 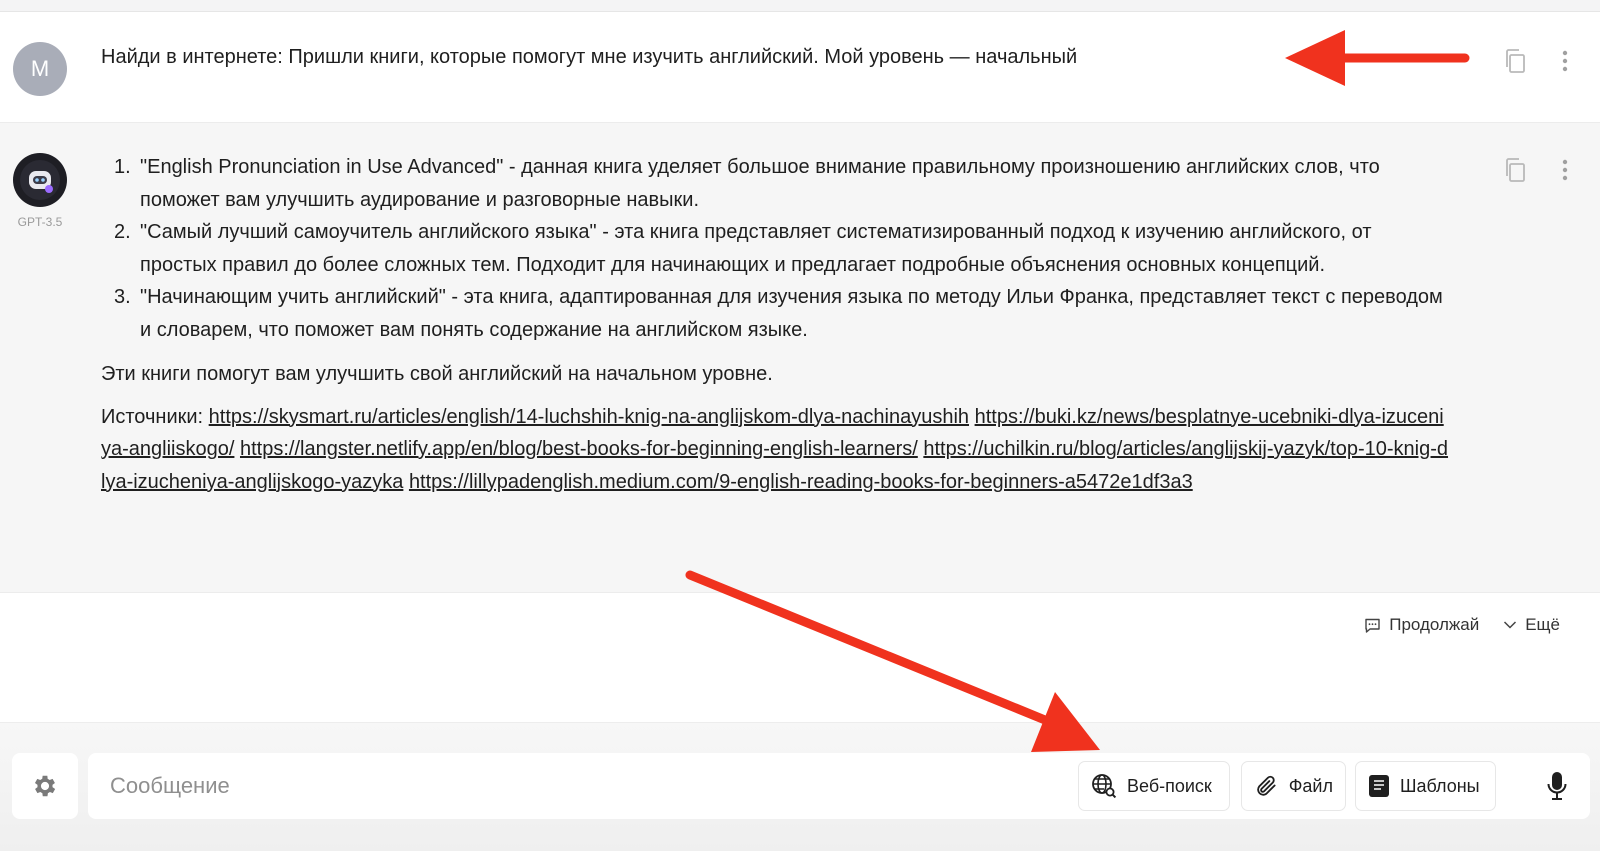 I want to click on microphone-icon, so click(x=1557, y=786).